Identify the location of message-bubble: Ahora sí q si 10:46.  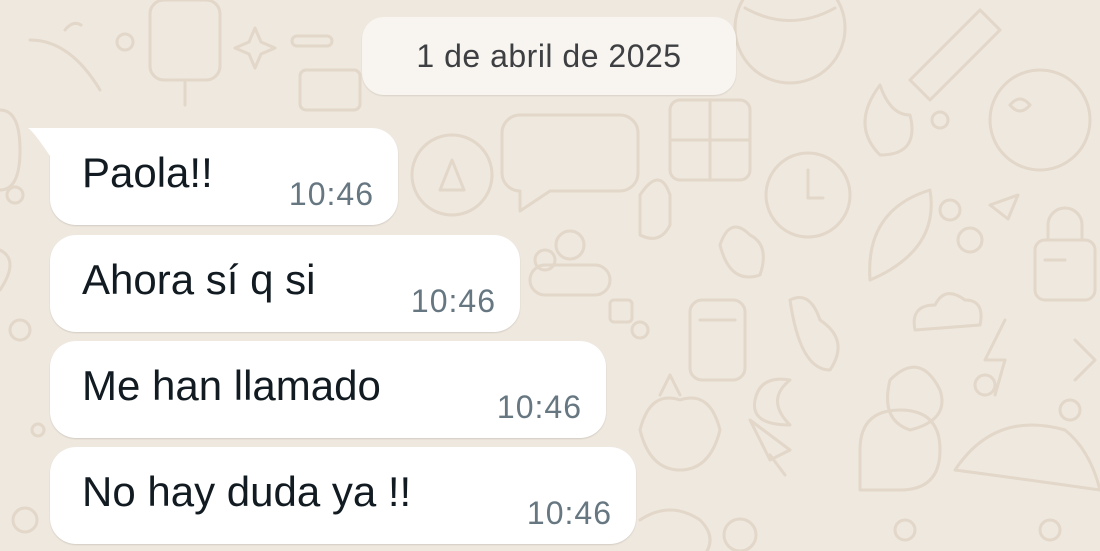
(285, 283).